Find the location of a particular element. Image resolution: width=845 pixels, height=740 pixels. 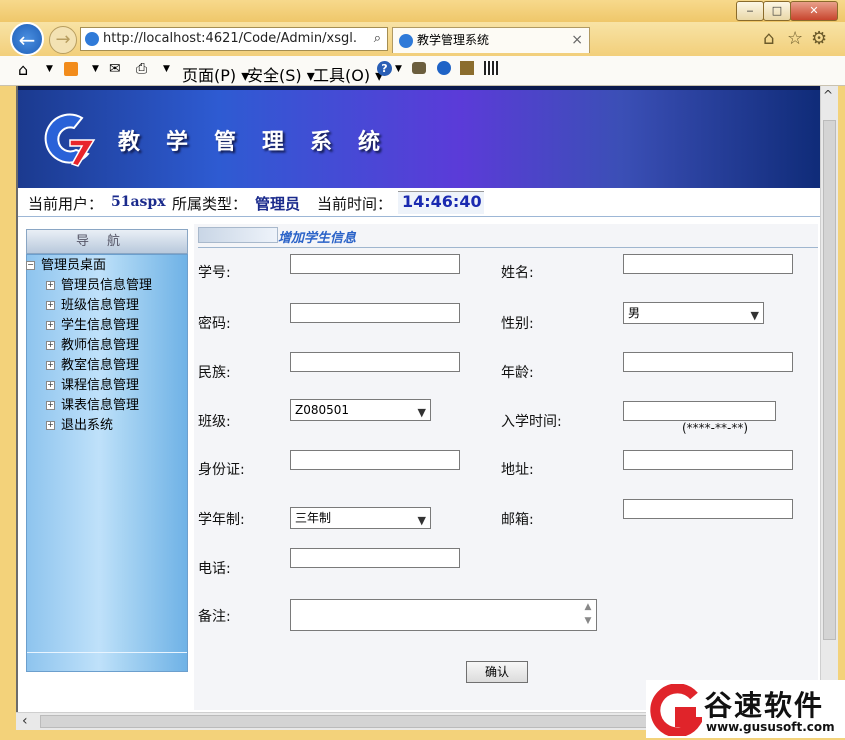

gender-select: 男 ▼ is located at coordinates (693, 313).